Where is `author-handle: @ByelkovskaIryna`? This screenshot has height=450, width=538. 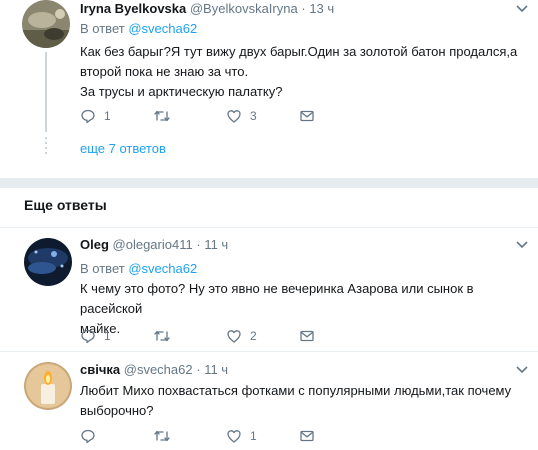 author-handle: @ByelkovskaIryna is located at coordinates (244, 8).